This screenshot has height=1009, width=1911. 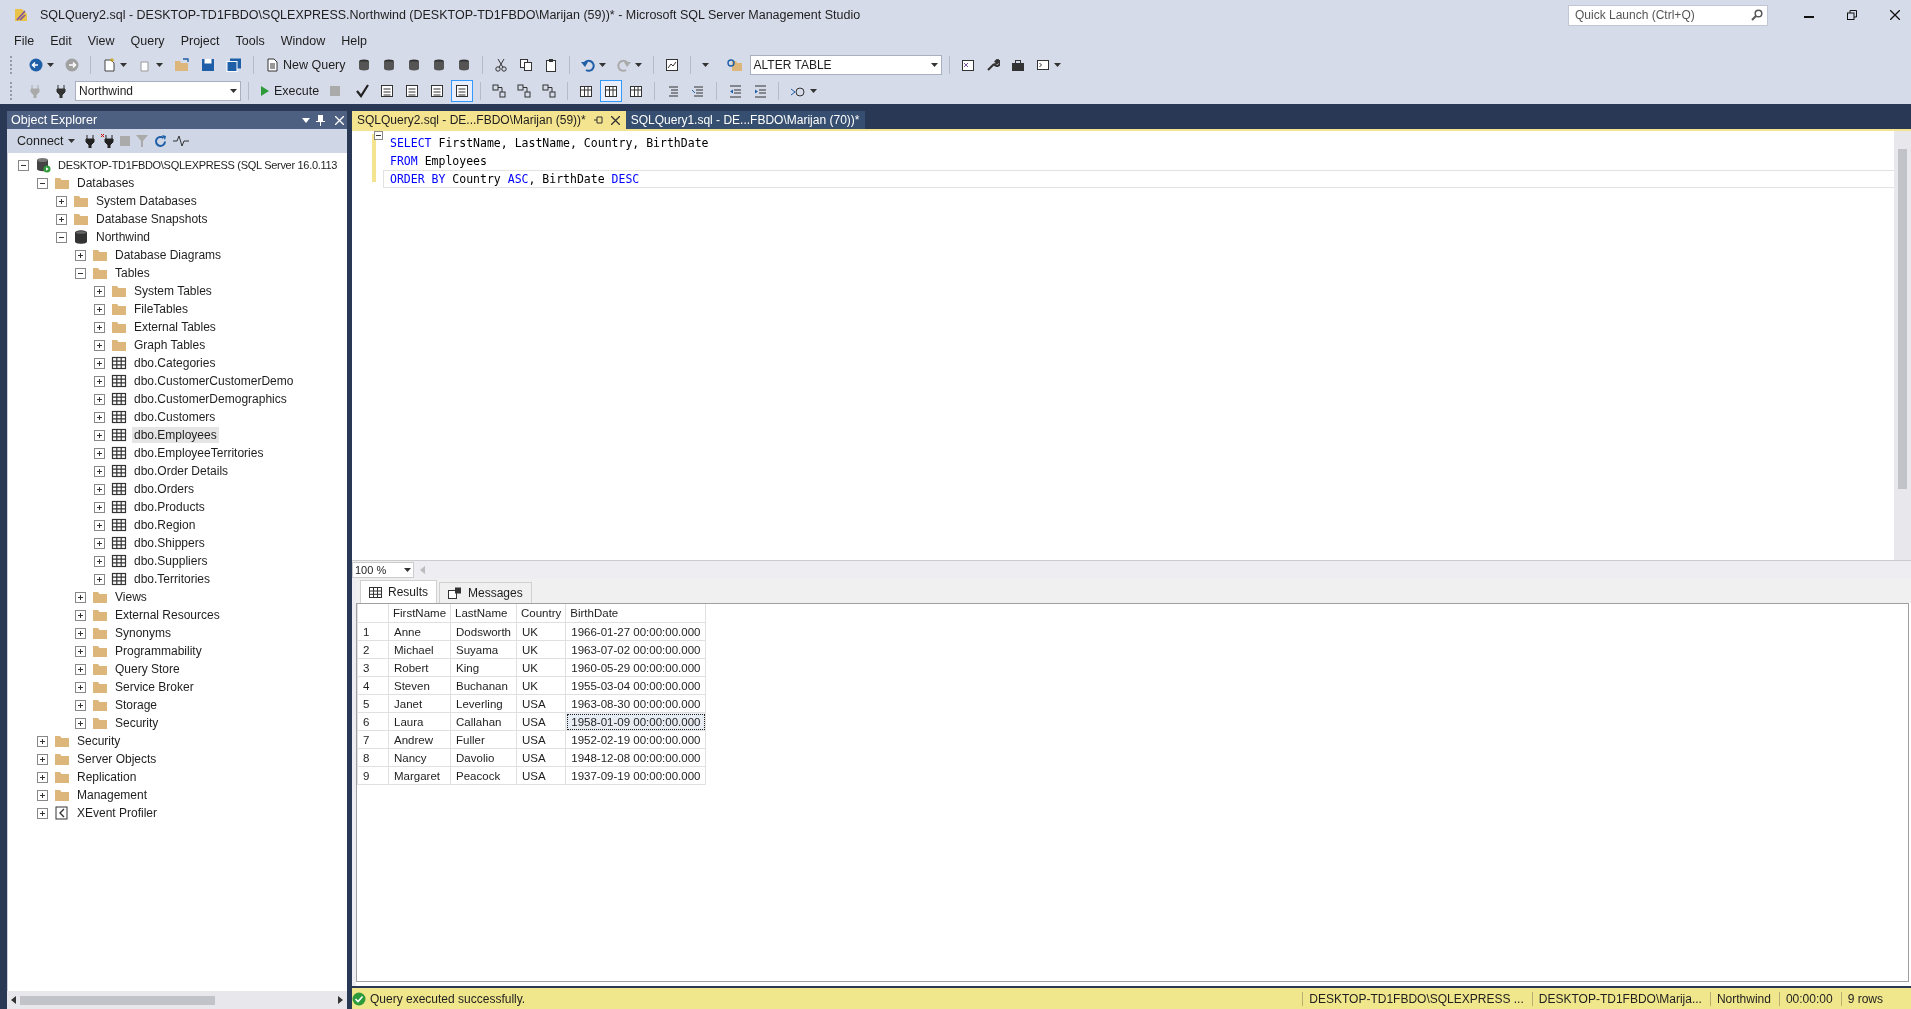 I want to click on database-combo: Northwind, so click(x=158, y=91).